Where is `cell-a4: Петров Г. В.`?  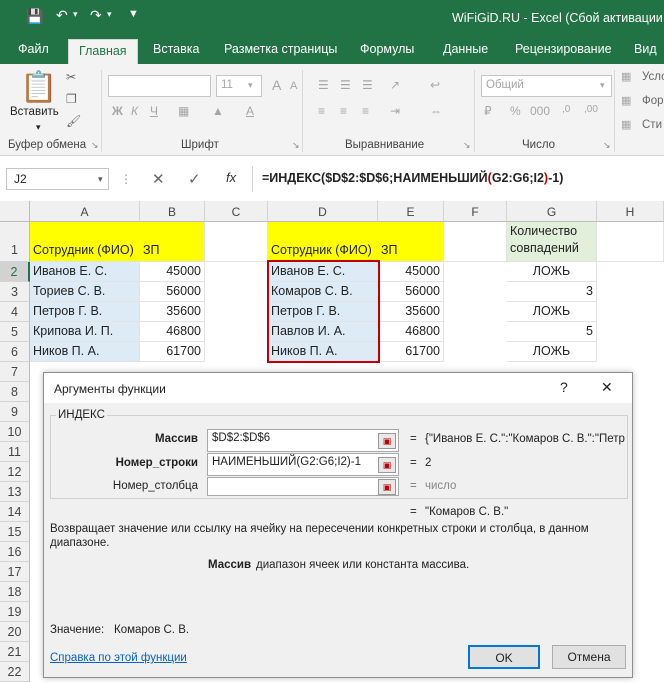
cell-a4: Петров Г. В. is located at coordinates (85, 312).